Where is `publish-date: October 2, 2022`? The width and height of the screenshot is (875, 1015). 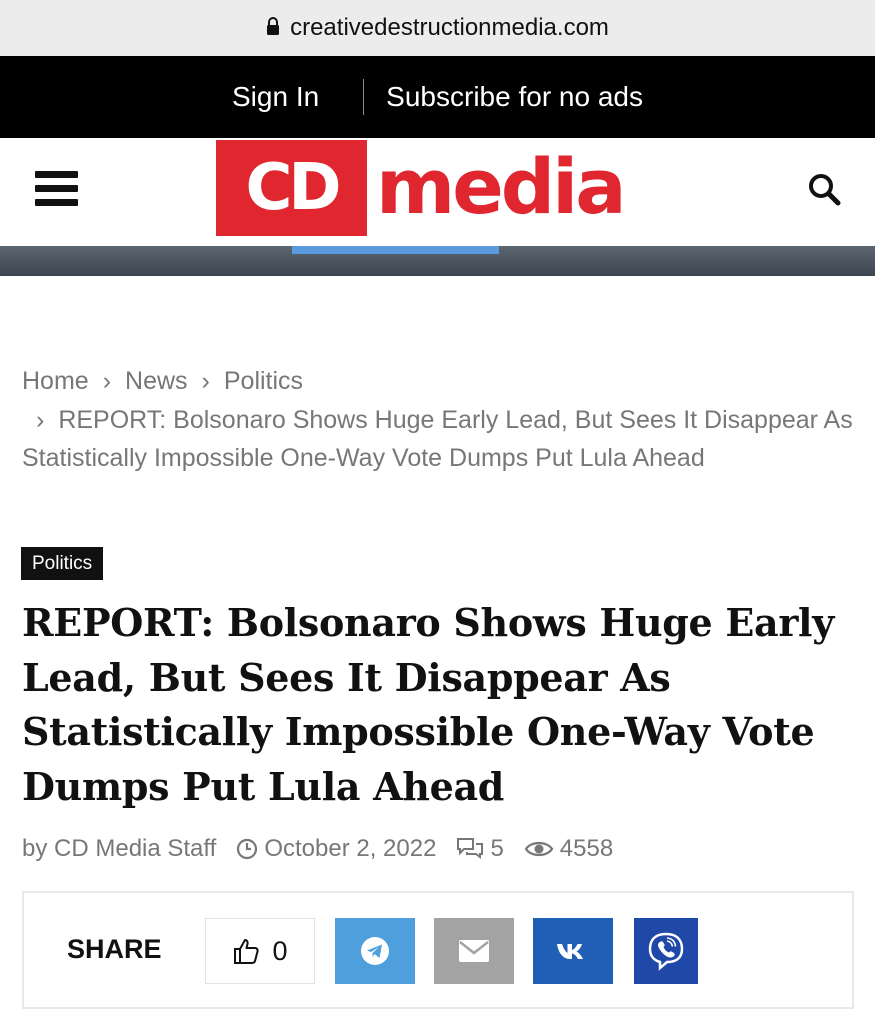 publish-date: October 2, 2022 is located at coordinates (336, 849).